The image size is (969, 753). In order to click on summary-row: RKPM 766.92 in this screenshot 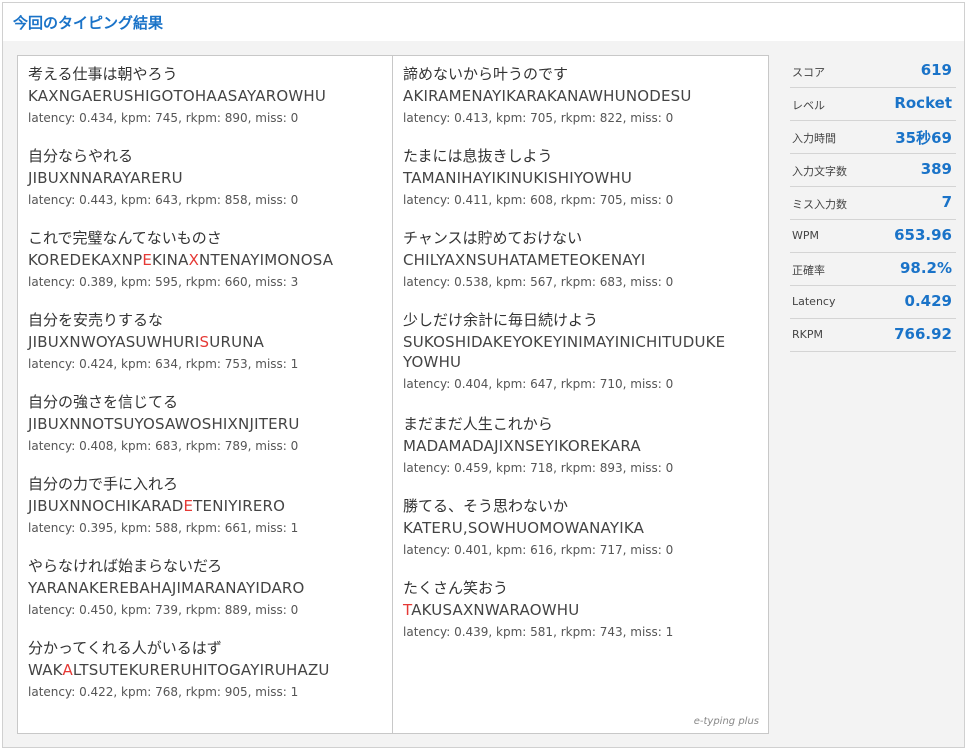, I will do `click(873, 335)`.